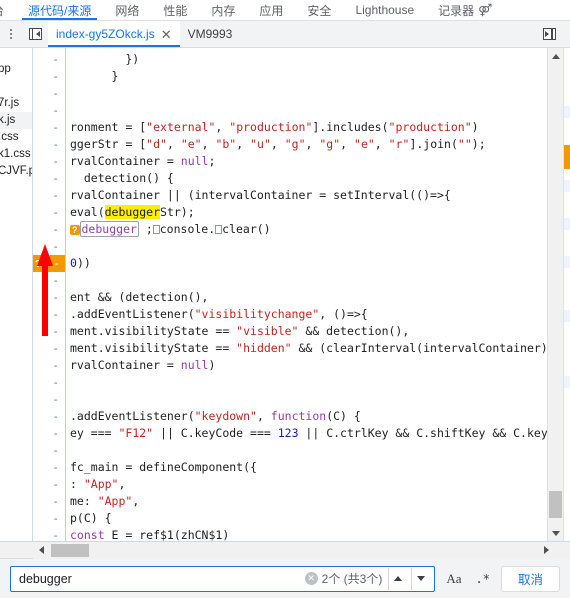 The image size is (570, 598). What do you see at coordinates (311, 578) in the screenshot?
I see `clear-icon: ✕` at bounding box center [311, 578].